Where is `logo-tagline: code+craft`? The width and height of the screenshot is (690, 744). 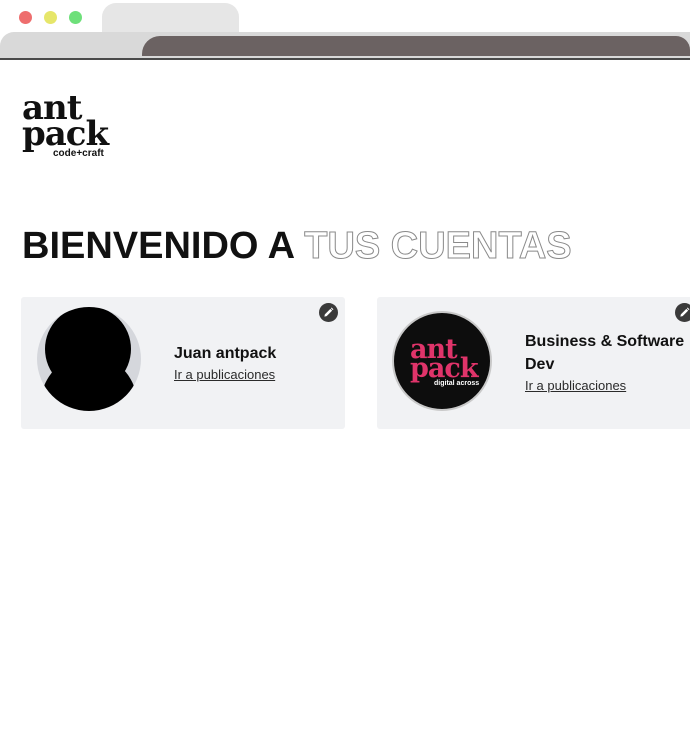
logo-tagline: code+craft is located at coordinates (78, 153).